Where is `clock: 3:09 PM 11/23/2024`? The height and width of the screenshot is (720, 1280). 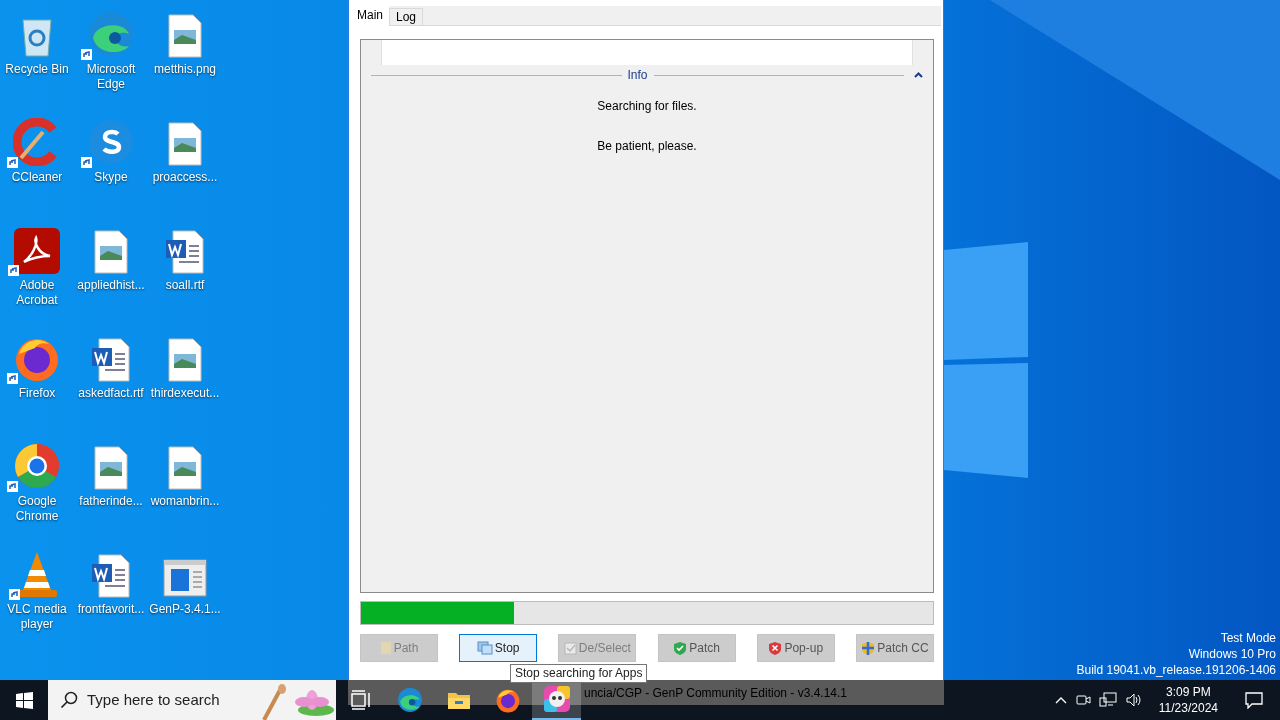 clock: 3:09 PM 11/23/2024 is located at coordinates (1188, 700).